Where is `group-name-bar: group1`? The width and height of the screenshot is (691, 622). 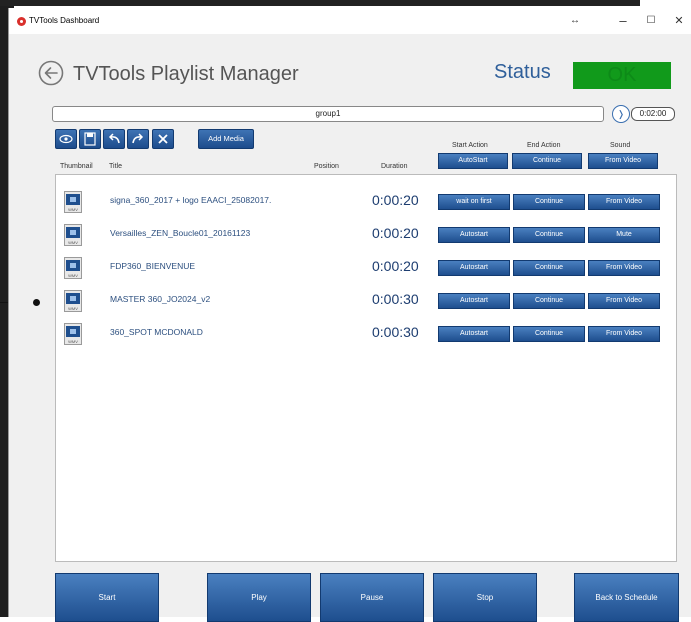 group-name-bar: group1 is located at coordinates (328, 114).